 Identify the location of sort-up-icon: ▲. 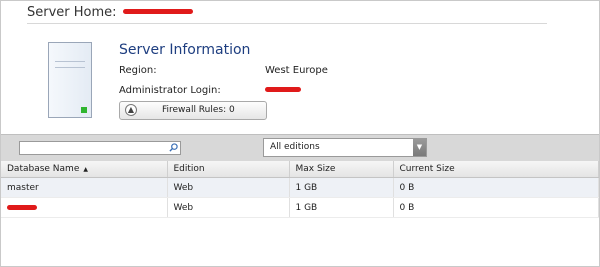
(85, 169).